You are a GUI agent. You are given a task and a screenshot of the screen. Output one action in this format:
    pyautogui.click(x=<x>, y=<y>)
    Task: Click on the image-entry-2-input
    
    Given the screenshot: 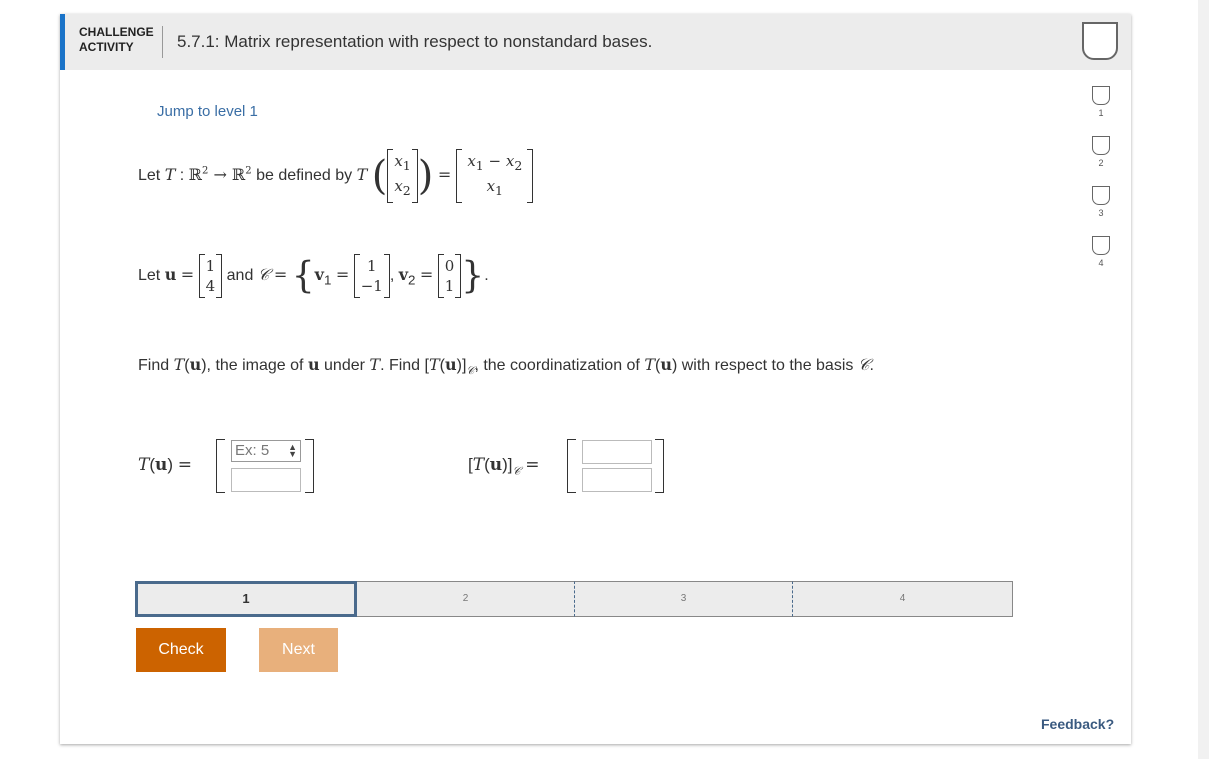 What is the action you would take?
    pyautogui.click(x=266, y=480)
    